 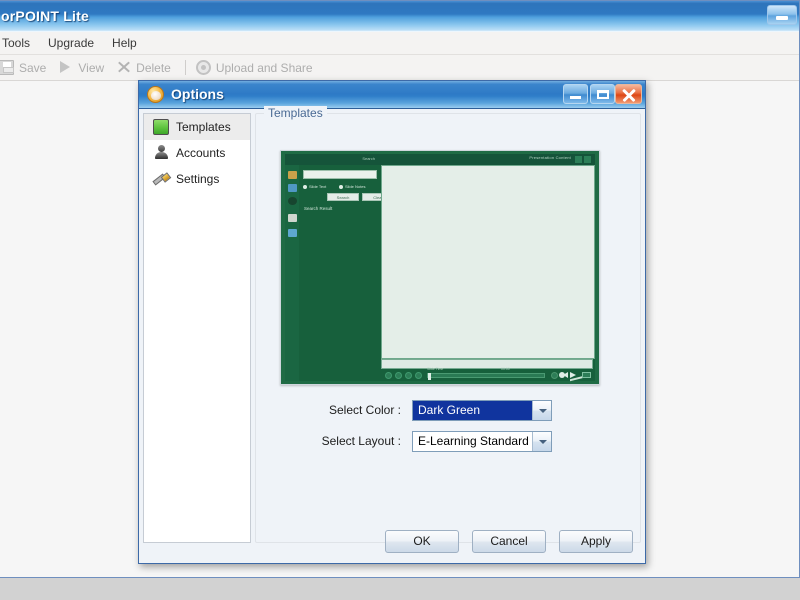 I want to click on preview-play-icon, so click(x=573, y=375).